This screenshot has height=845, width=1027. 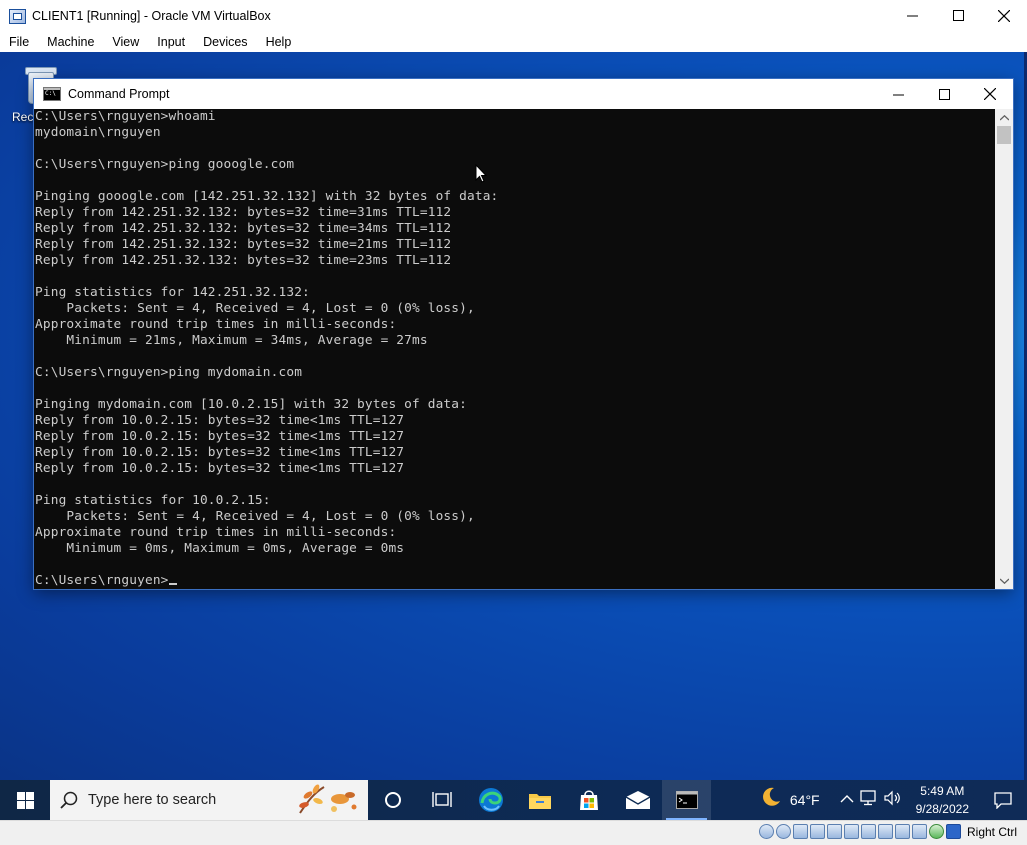 I want to click on vbox-close-button, so click(x=1004, y=15).